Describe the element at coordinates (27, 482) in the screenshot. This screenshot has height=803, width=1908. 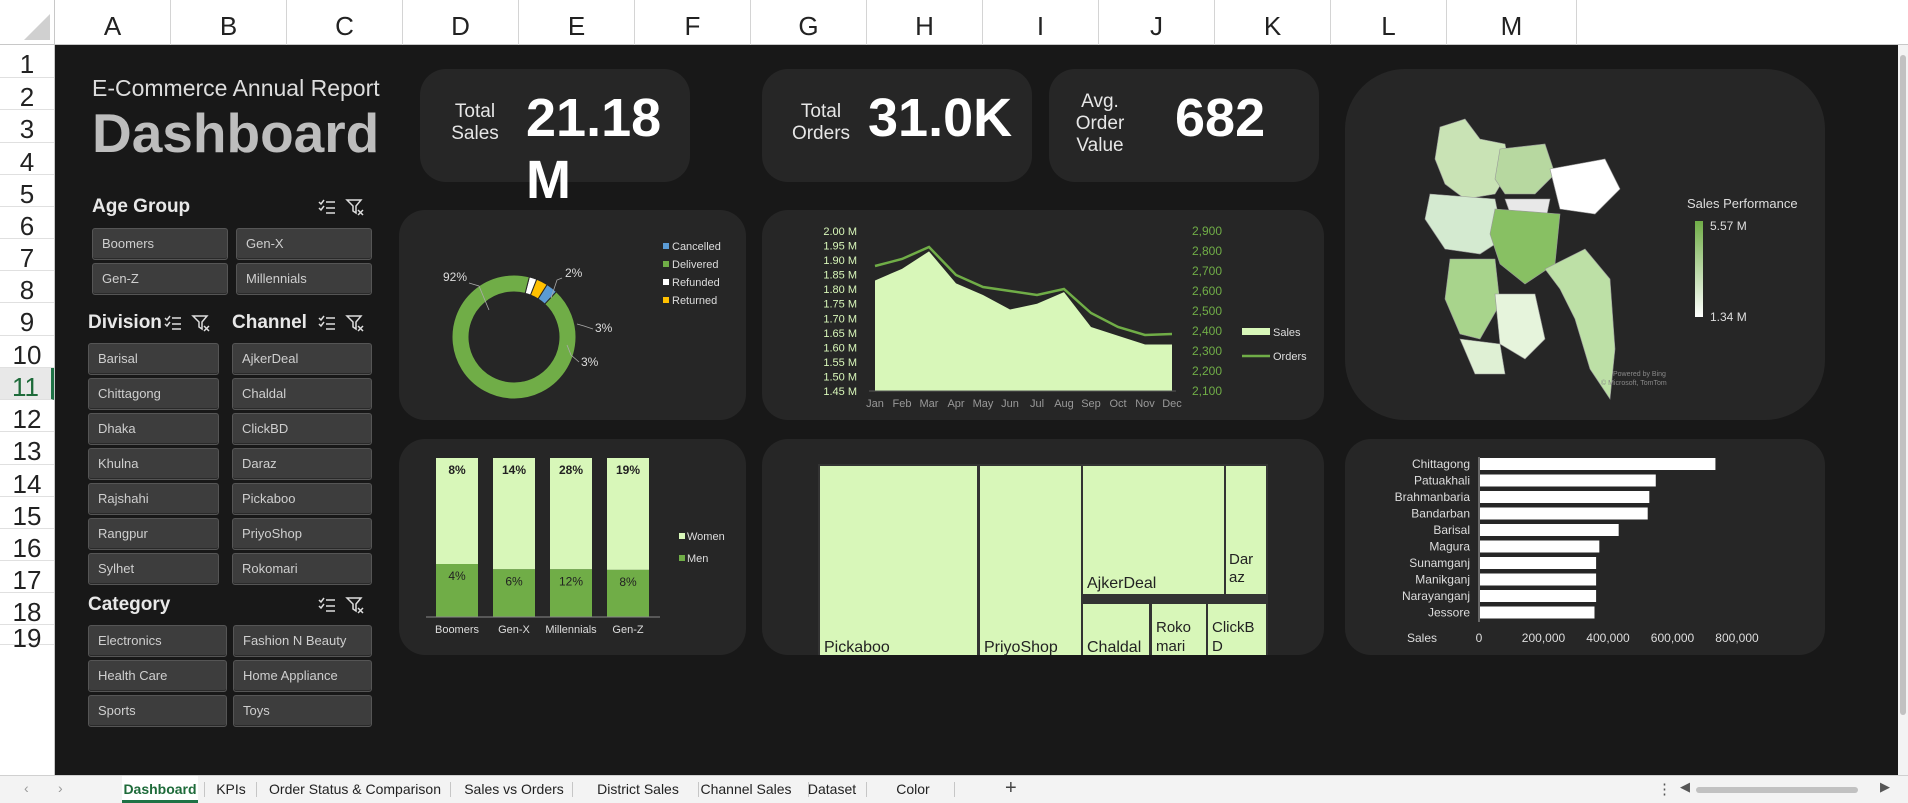
I see `row-header-14: 14` at that location.